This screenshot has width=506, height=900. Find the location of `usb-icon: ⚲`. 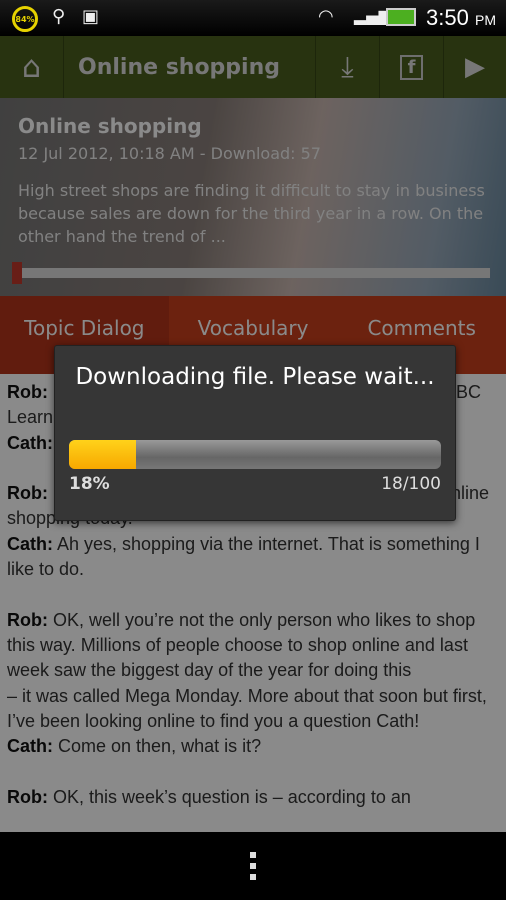

usb-icon: ⚲ is located at coordinates (59, 16).